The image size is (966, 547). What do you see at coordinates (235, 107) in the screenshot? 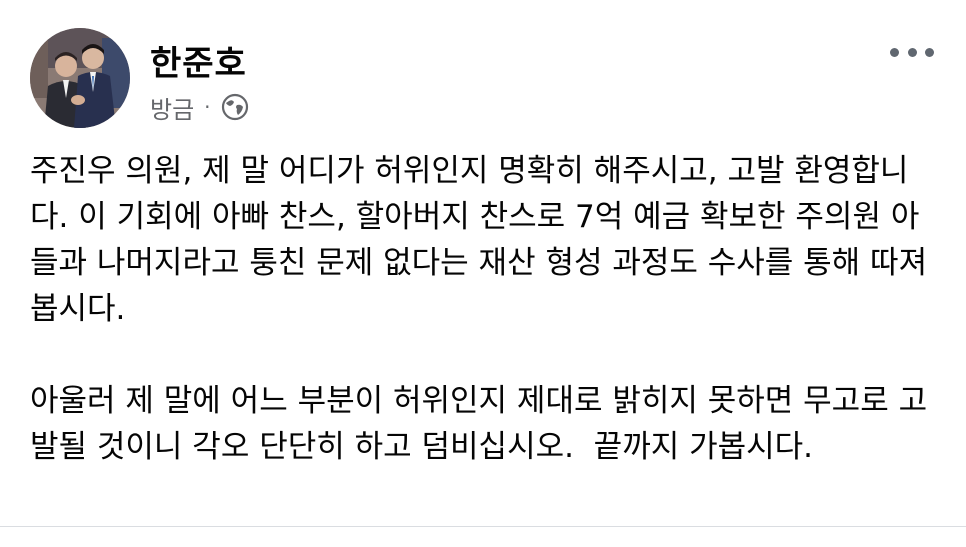
I see `globe-icon` at bounding box center [235, 107].